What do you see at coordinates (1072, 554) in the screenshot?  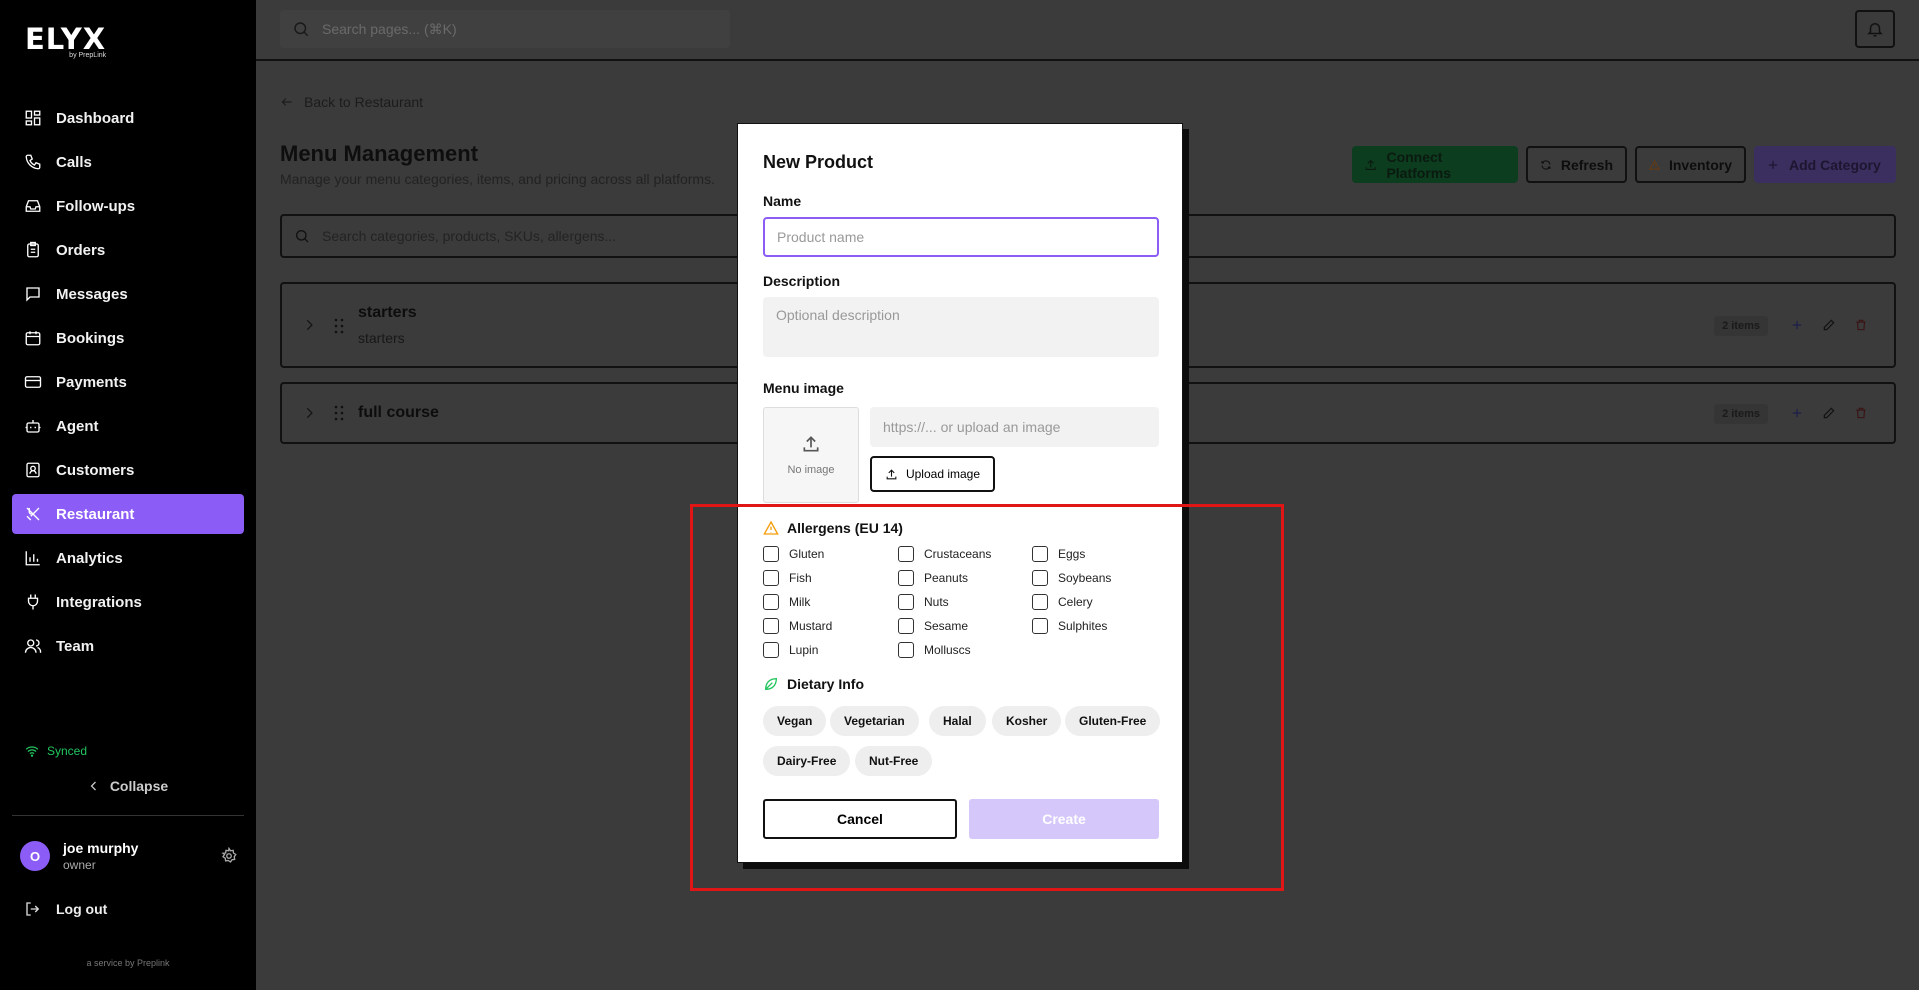 I see `allergen-label: Eggs` at bounding box center [1072, 554].